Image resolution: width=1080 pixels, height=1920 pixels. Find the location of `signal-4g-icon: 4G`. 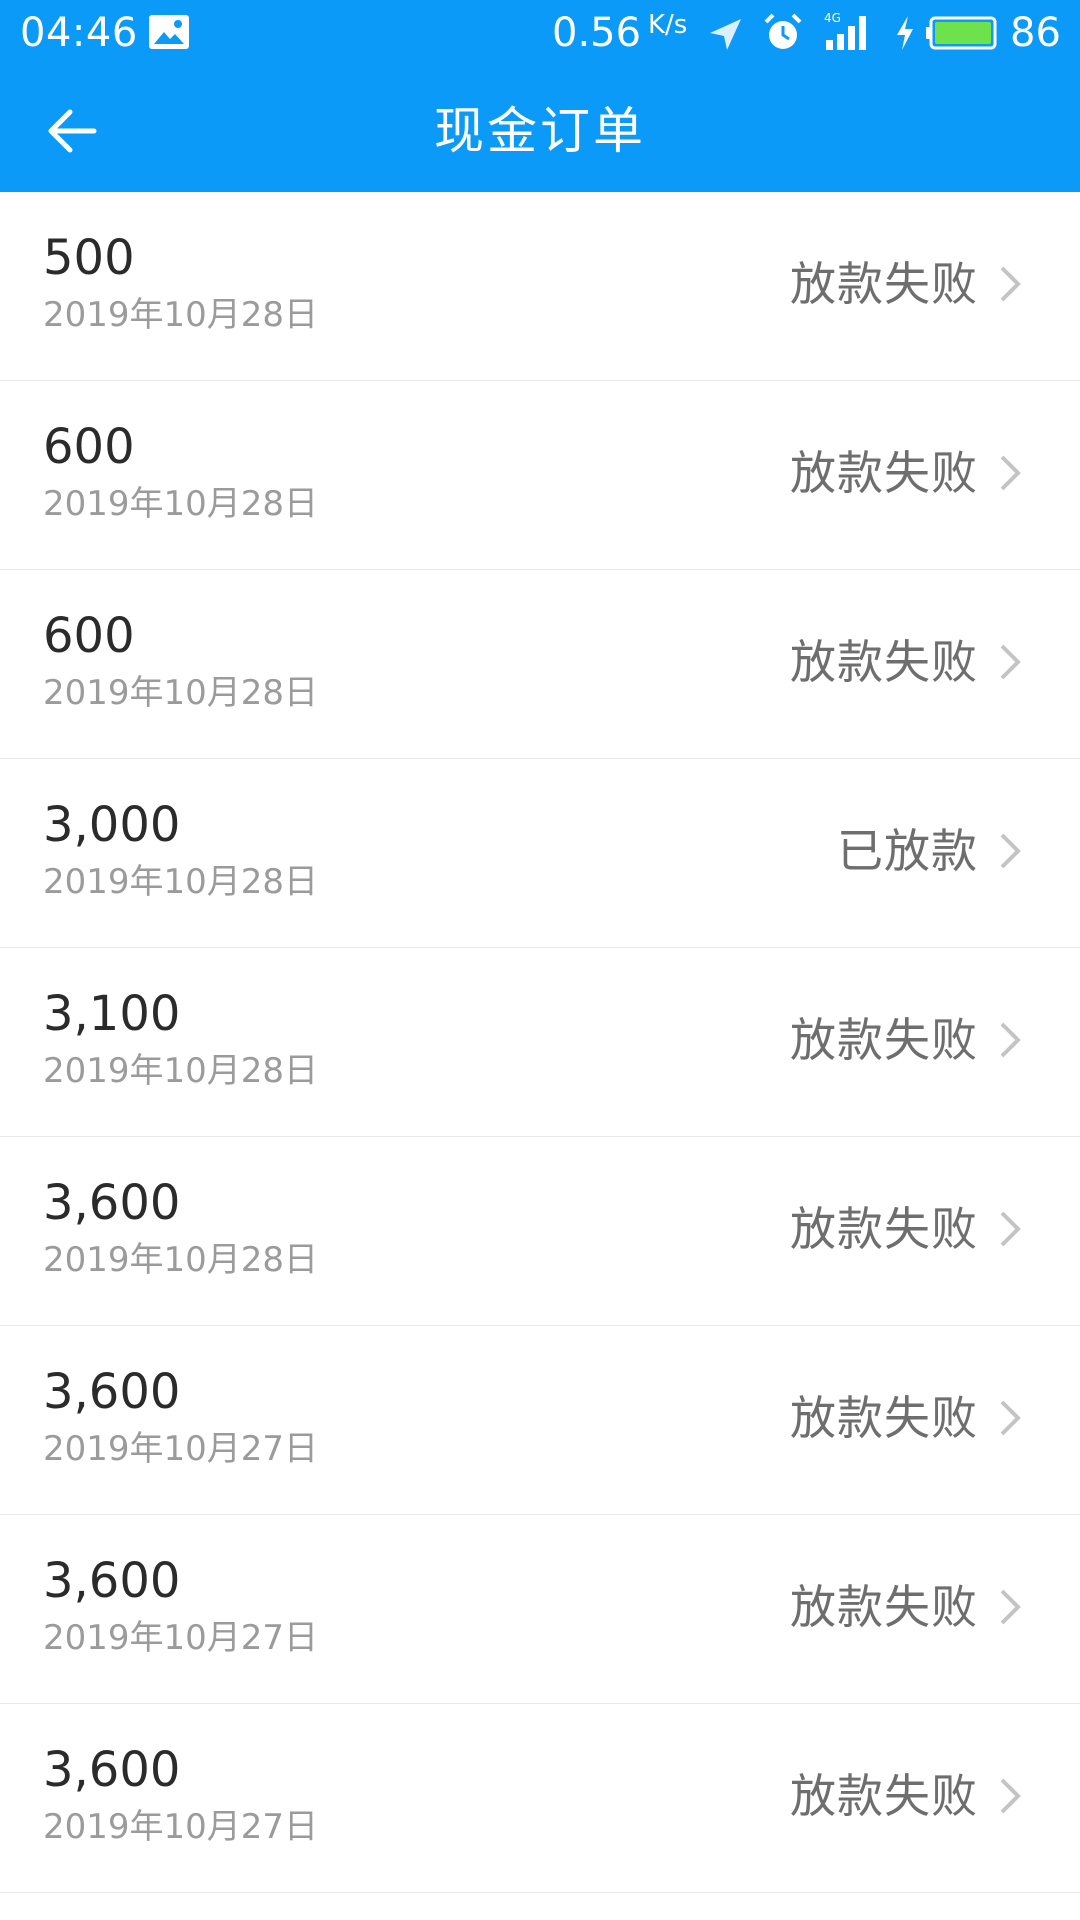

signal-4g-icon: 4G is located at coordinates (845, 30).